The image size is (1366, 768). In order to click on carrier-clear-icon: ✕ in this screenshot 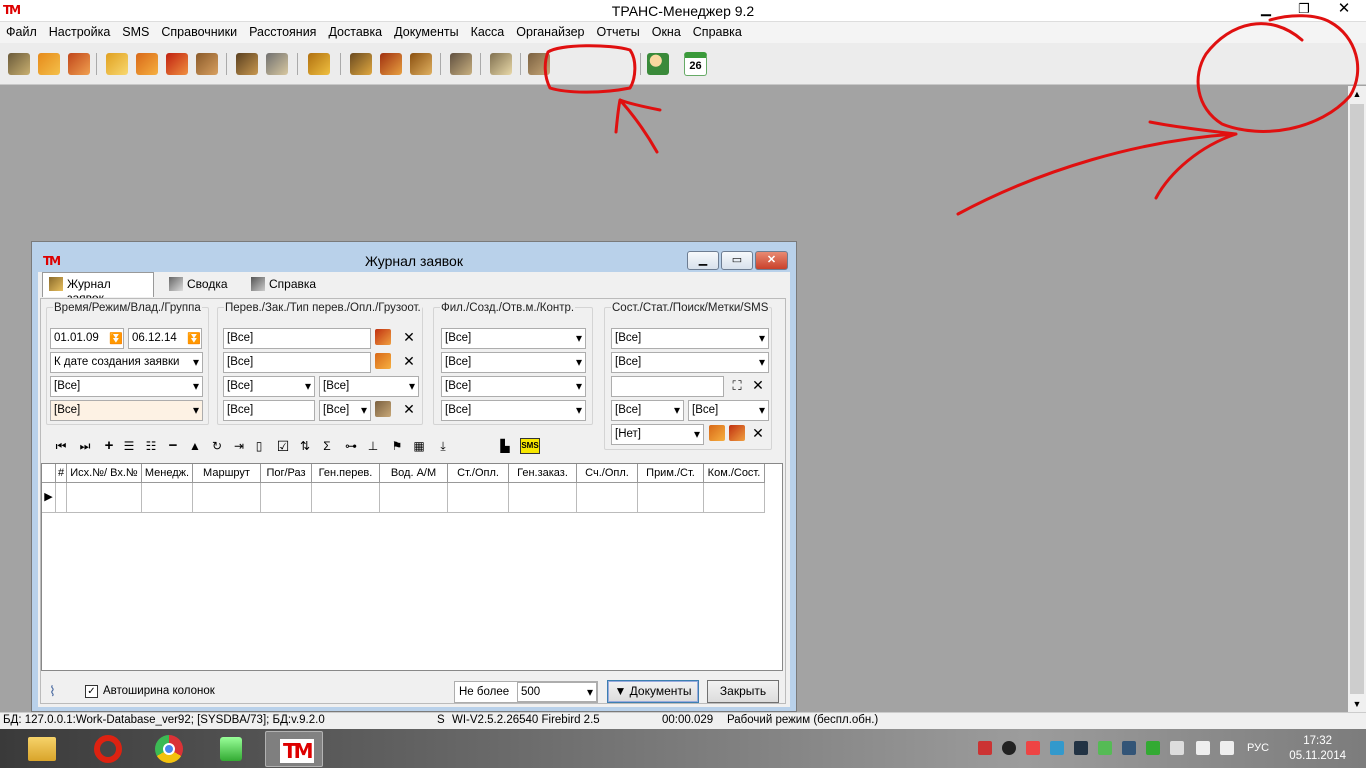, I will do `click(409, 337)`.